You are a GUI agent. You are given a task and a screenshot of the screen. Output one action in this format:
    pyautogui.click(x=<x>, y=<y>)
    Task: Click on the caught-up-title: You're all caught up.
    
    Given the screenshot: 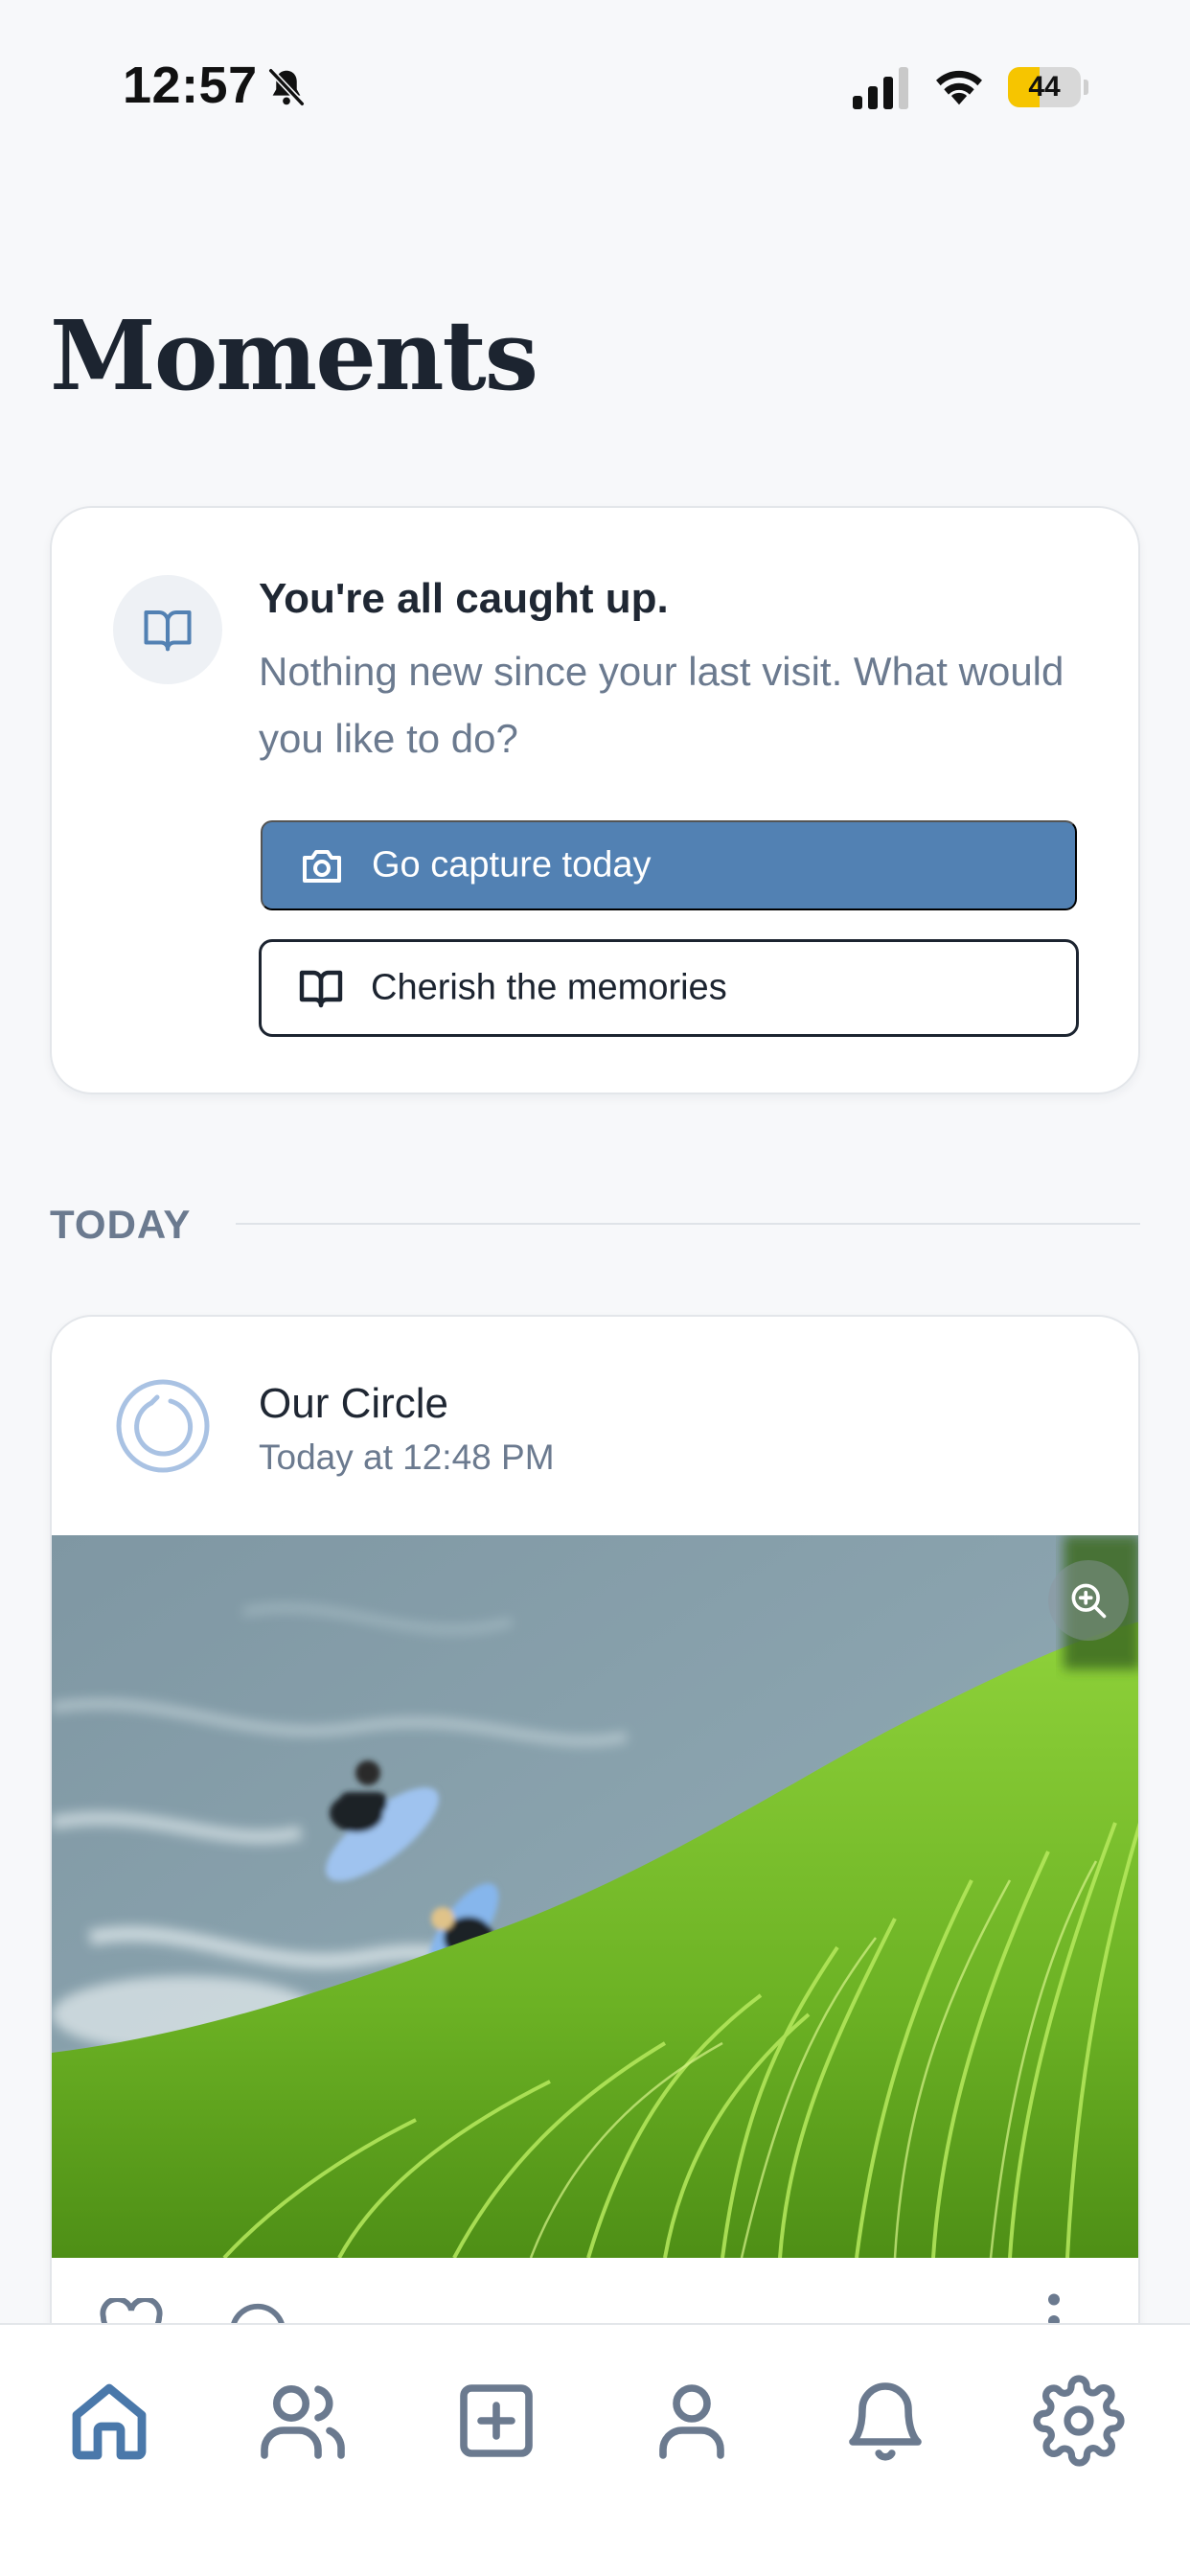 What is the action you would take?
    pyautogui.click(x=464, y=598)
    